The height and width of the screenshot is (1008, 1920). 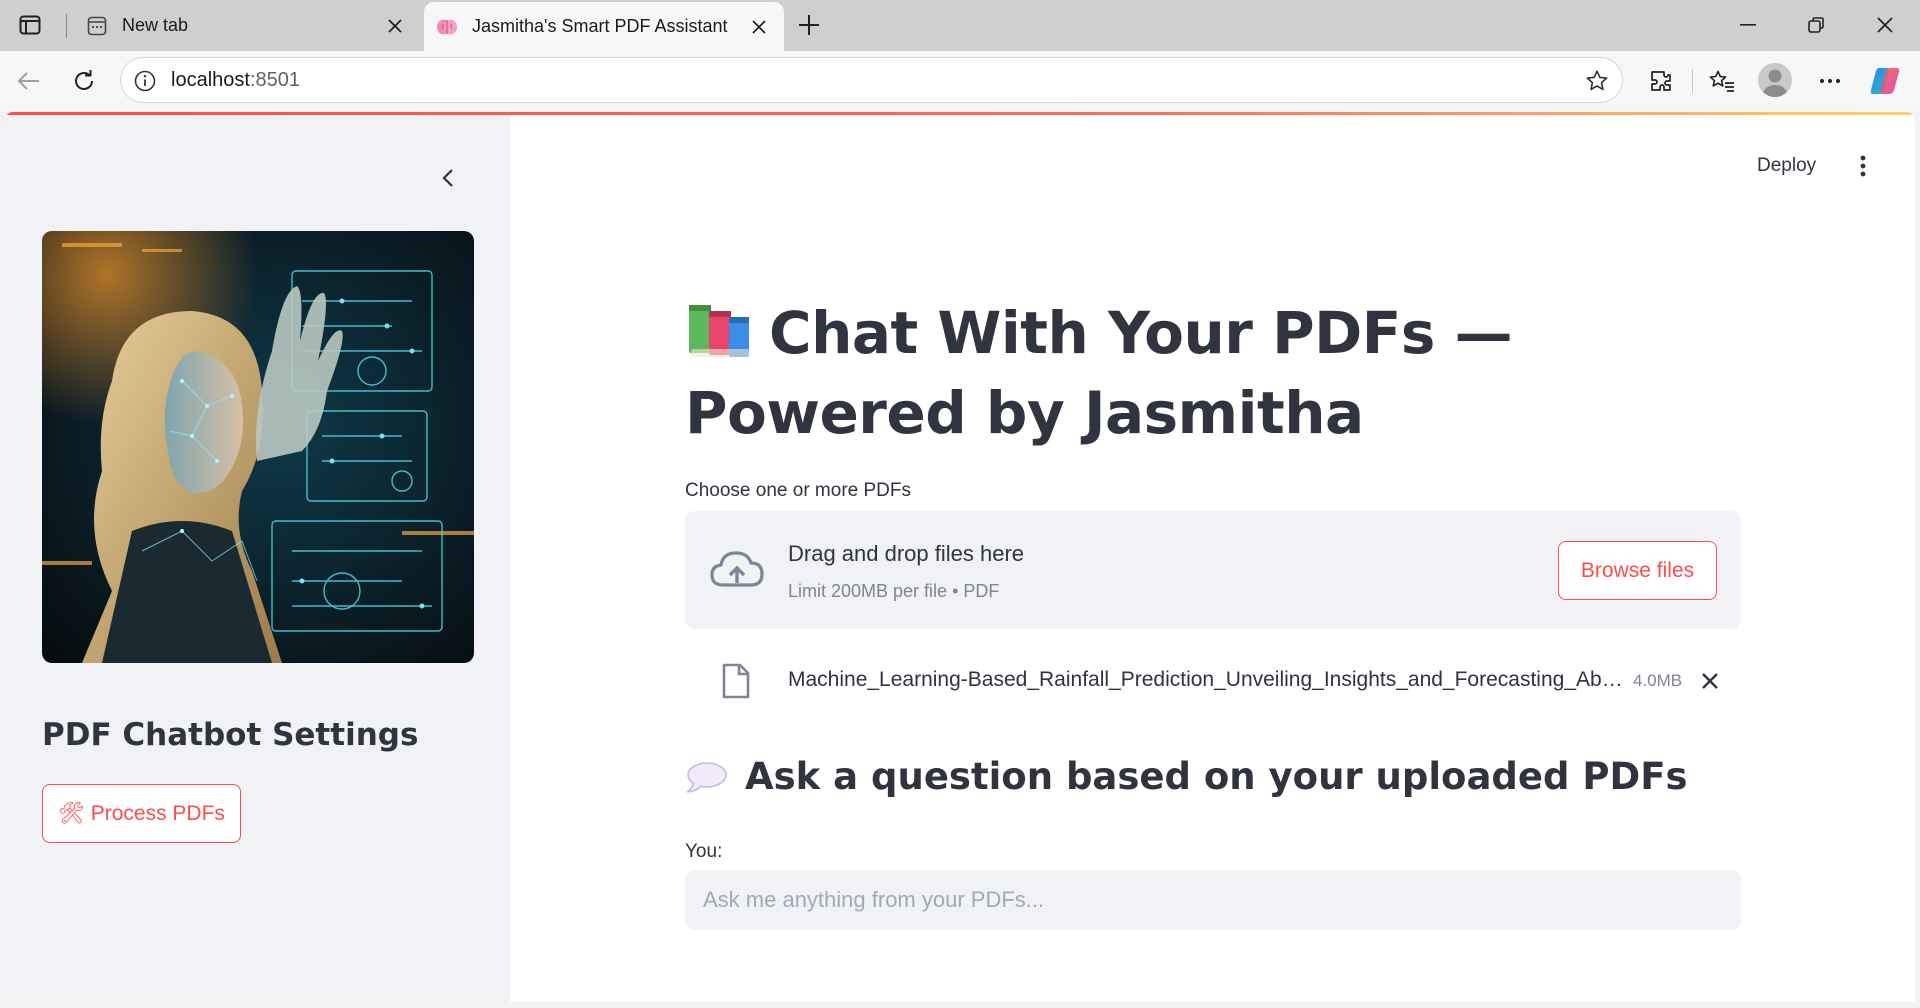 What do you see at coordinates (1637, 570) in the screenshot?
I see `browse-files-button: Browse files` at bounding box center [1637, 570].